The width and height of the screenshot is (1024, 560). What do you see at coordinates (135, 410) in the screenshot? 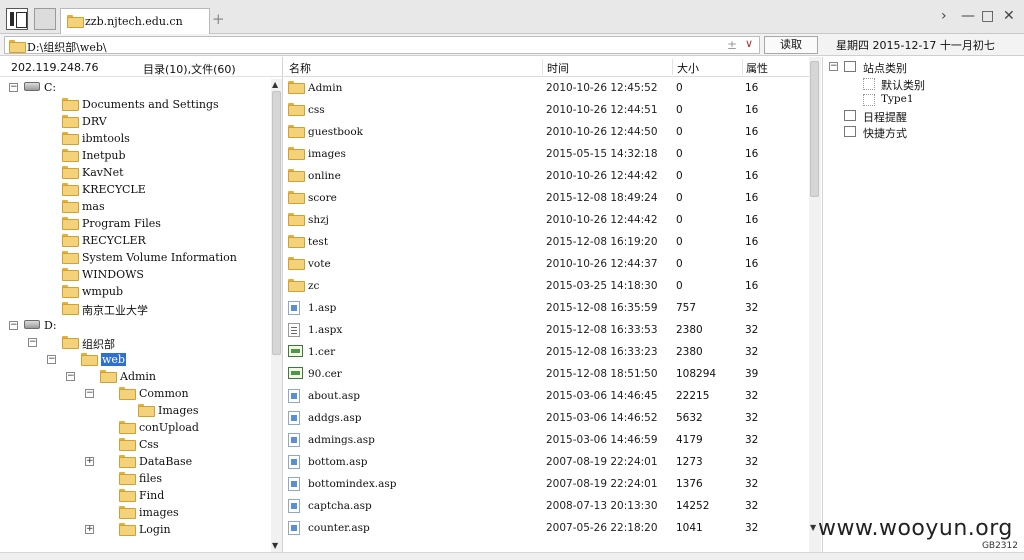
I see `tree-node: Images` at bounding box center [135, 410].